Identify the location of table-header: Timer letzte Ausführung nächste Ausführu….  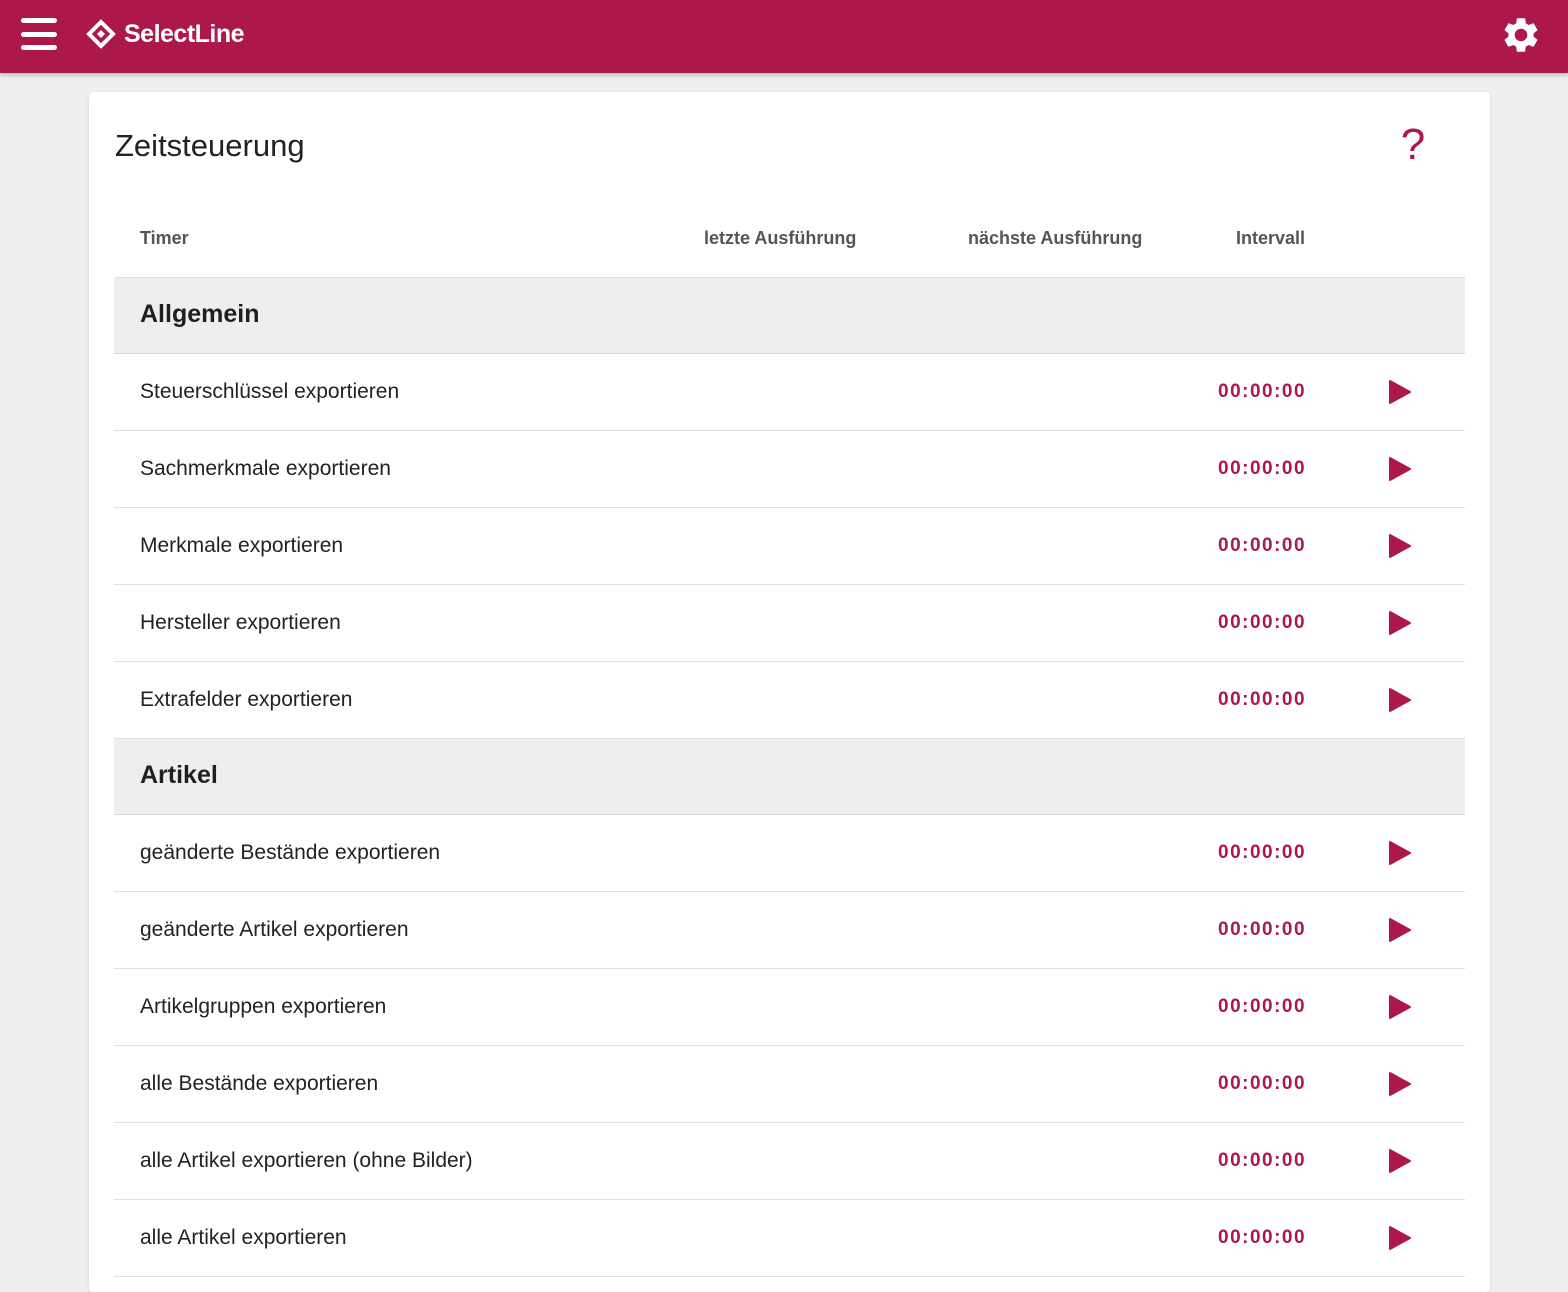
(789, 239).